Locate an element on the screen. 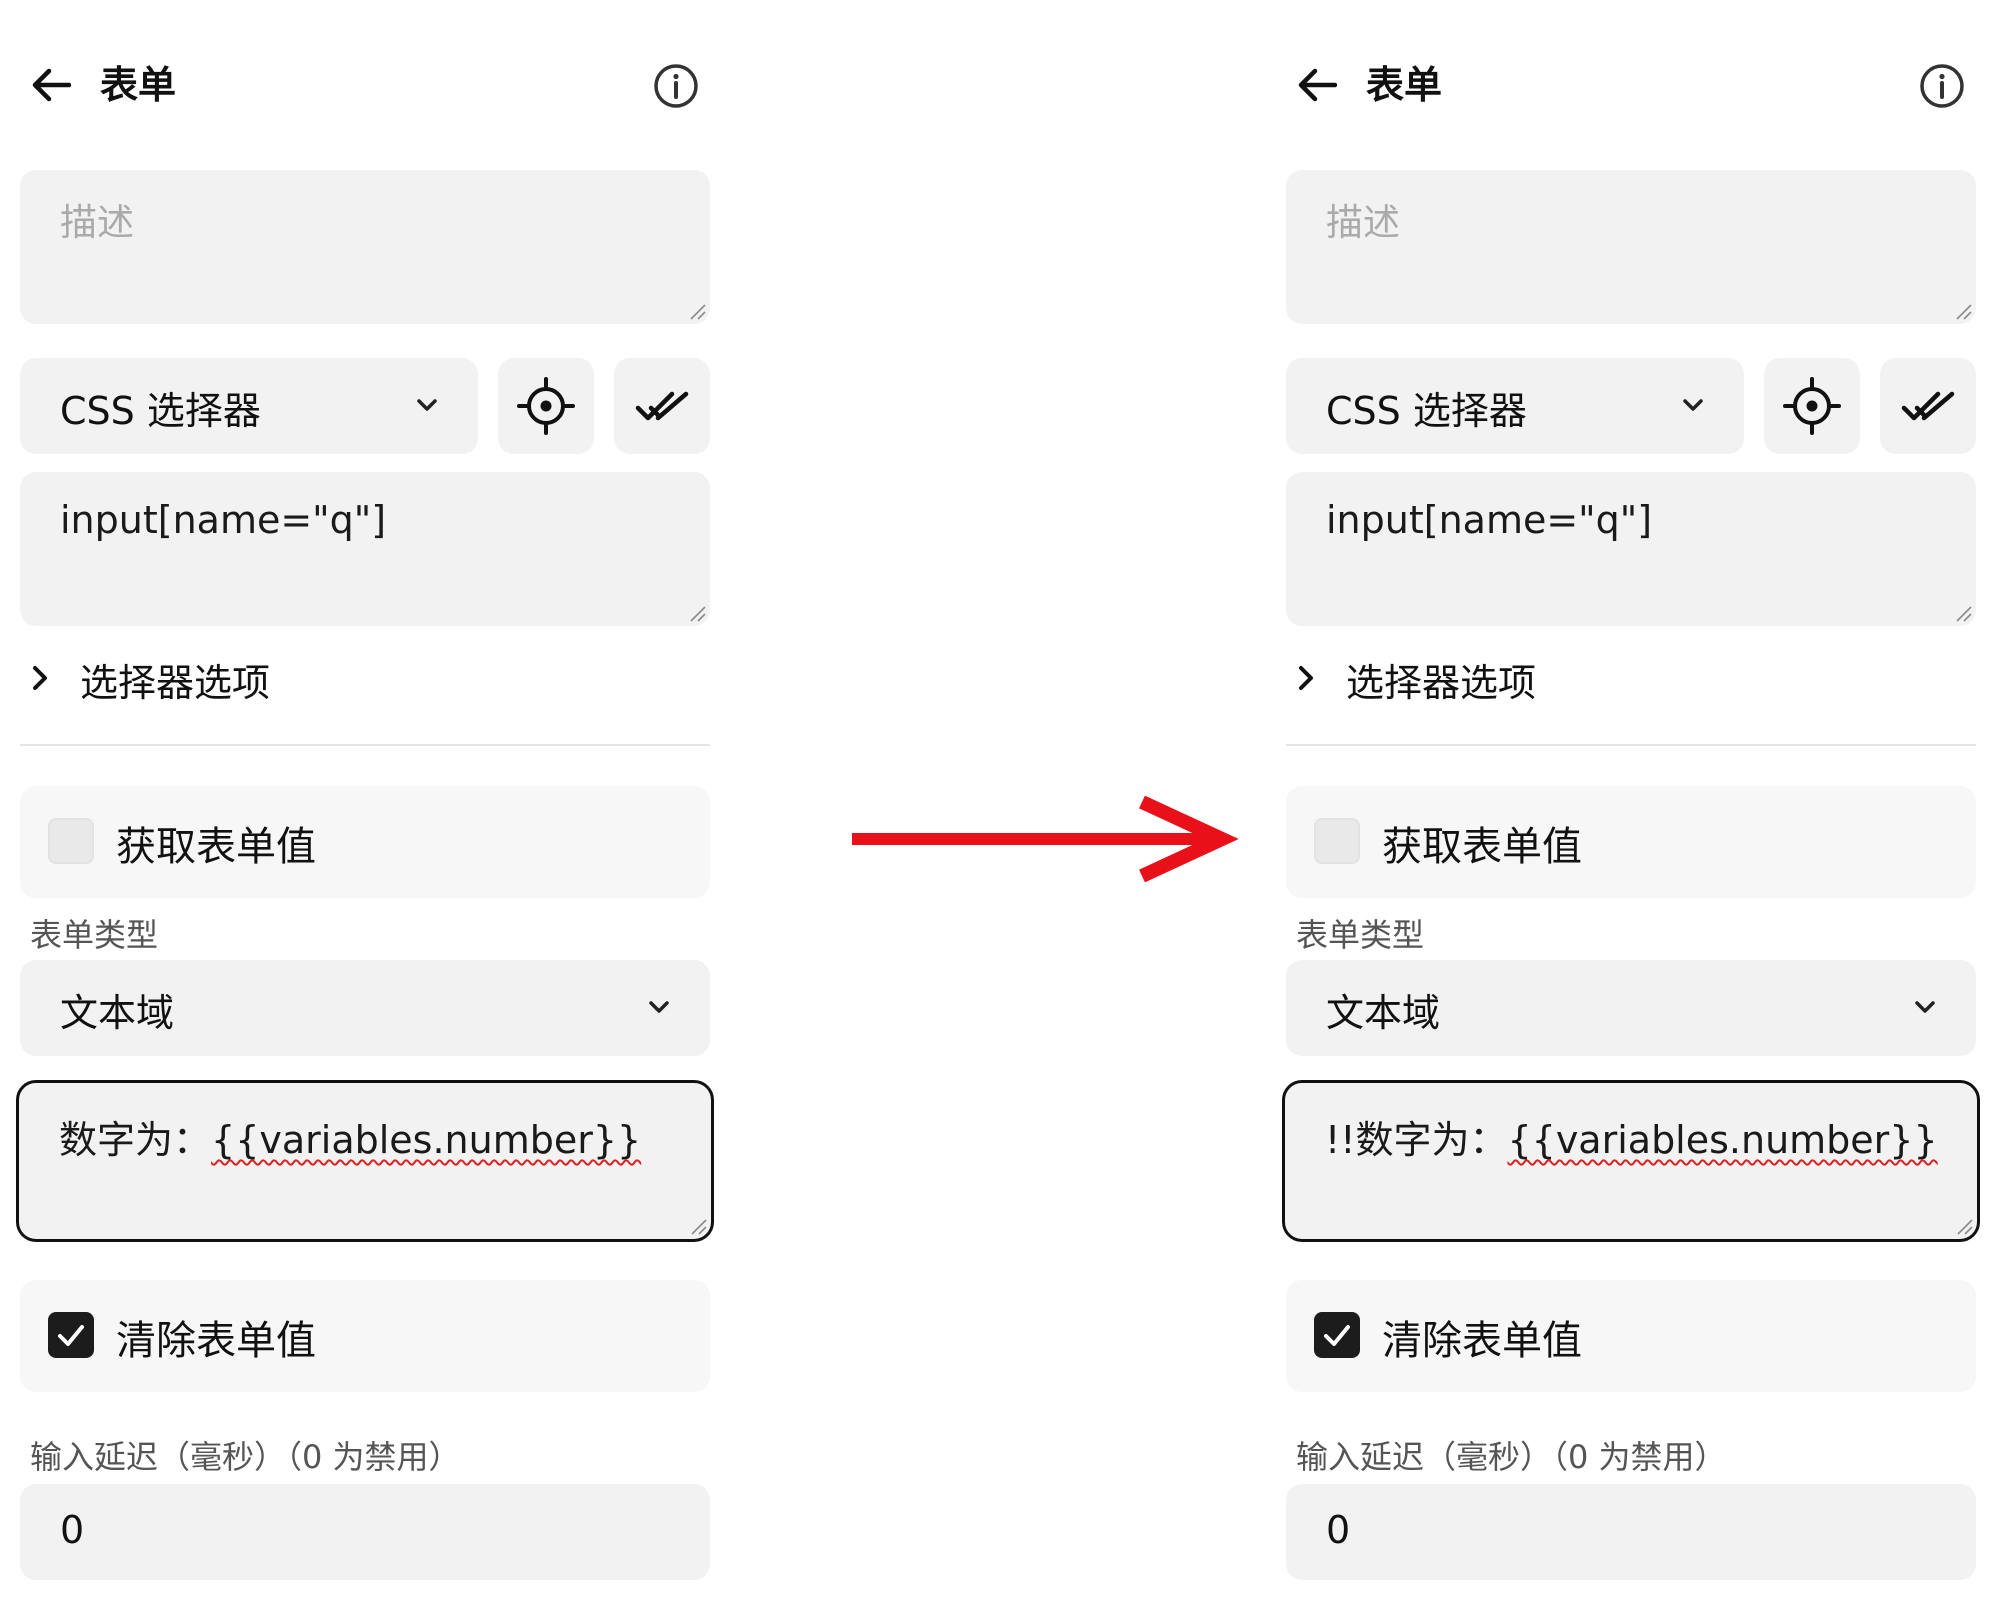 The height and width of the screenshot is (1600, 2000). transition-arrow-icon is located at coordinates (1045, 839).